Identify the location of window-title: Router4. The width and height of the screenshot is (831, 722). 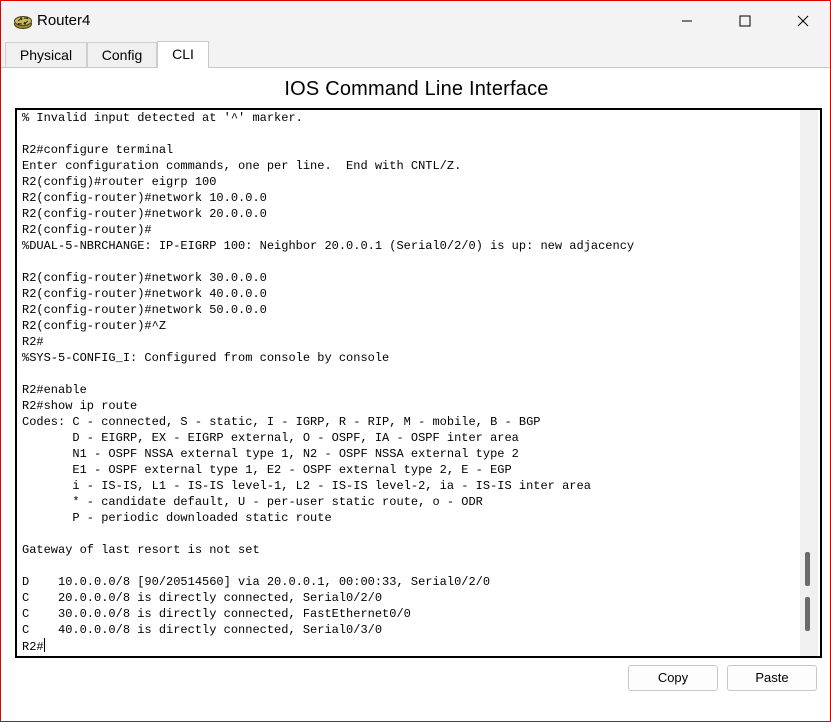
(64, 20).